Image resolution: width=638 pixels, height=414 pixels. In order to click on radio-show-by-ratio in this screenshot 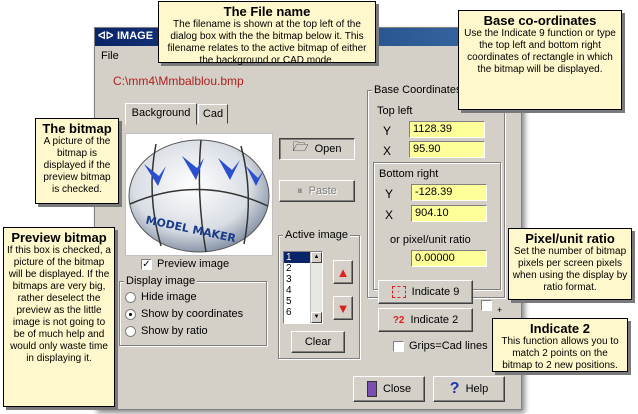, I will do `click(130, 331)`.